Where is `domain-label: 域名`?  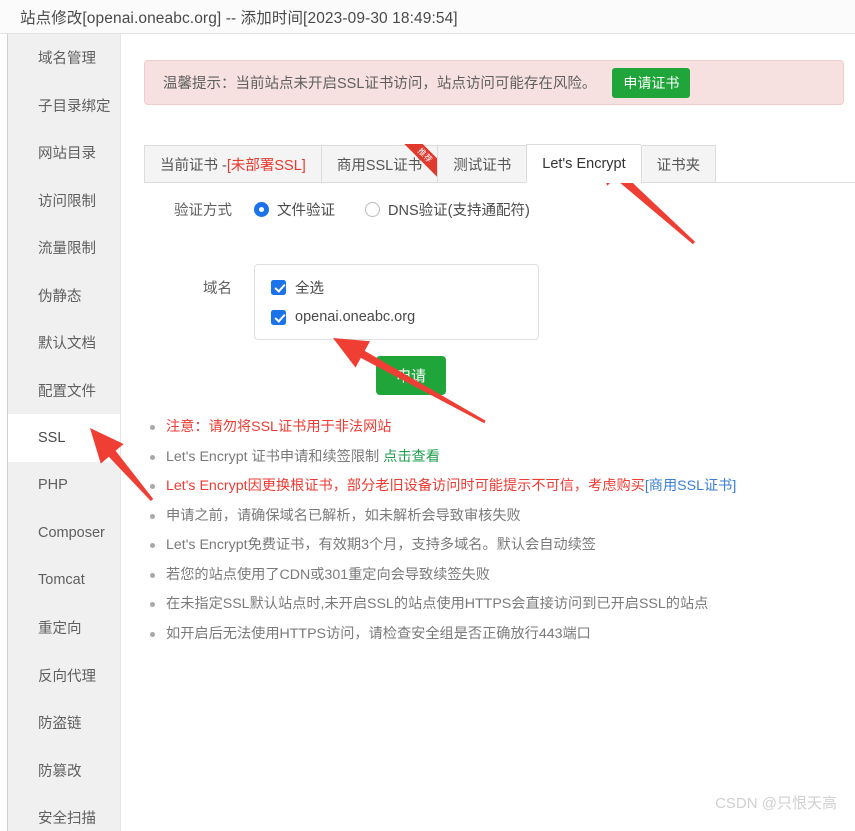
domain-label: 域名 is located at coordinates (217, 289).